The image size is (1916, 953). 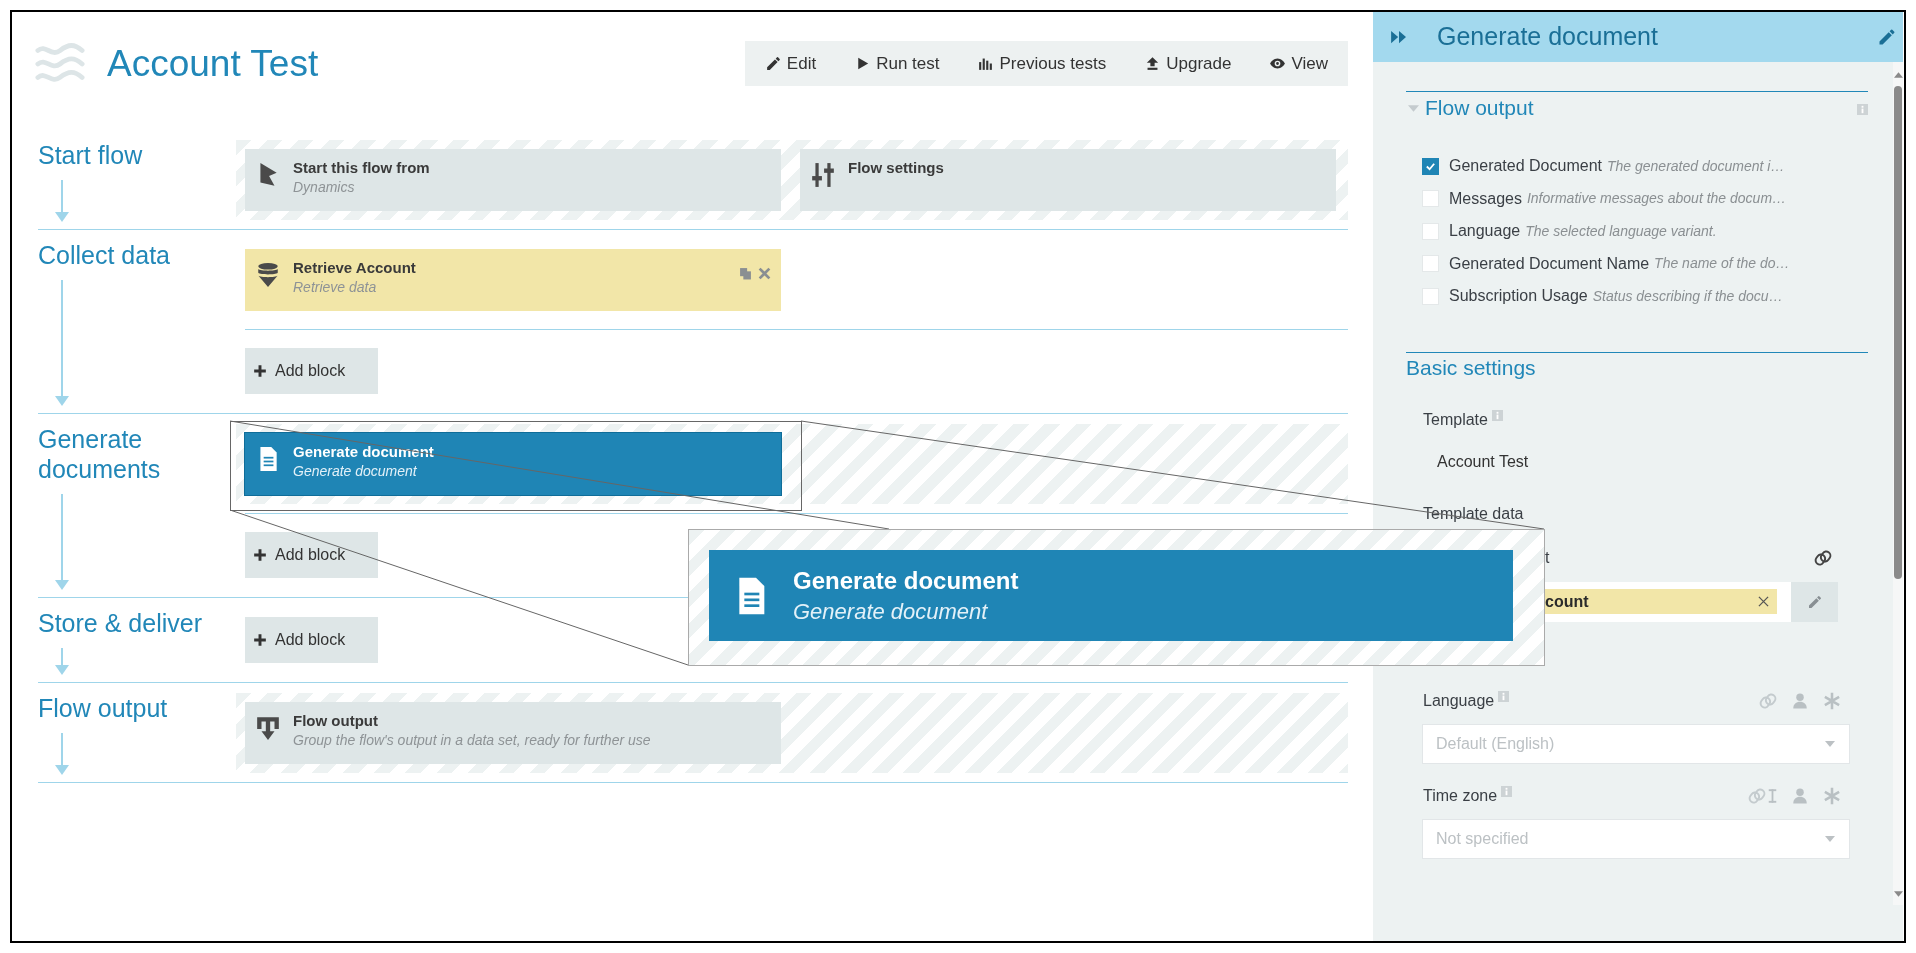 I want to click on data-chip: count, so click(x=1661, y=601).